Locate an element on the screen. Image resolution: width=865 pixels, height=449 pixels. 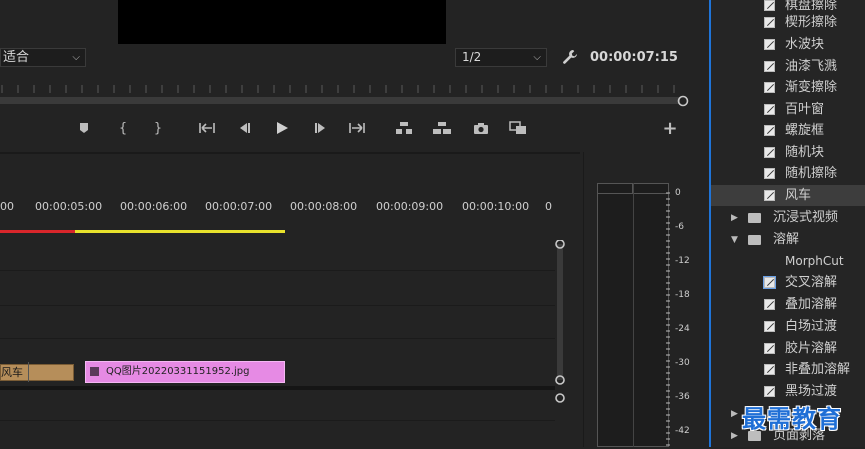
step-forward-icon is located at coordinates (321, 128).